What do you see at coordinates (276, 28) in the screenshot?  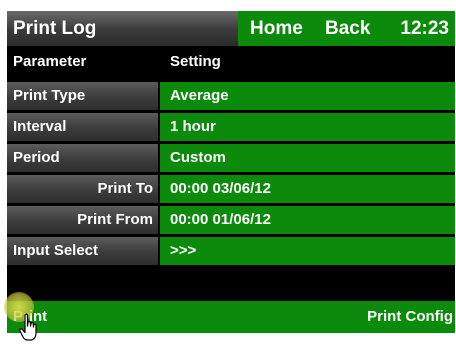 I see `home-button: Home` at bounding box center [276, 28].